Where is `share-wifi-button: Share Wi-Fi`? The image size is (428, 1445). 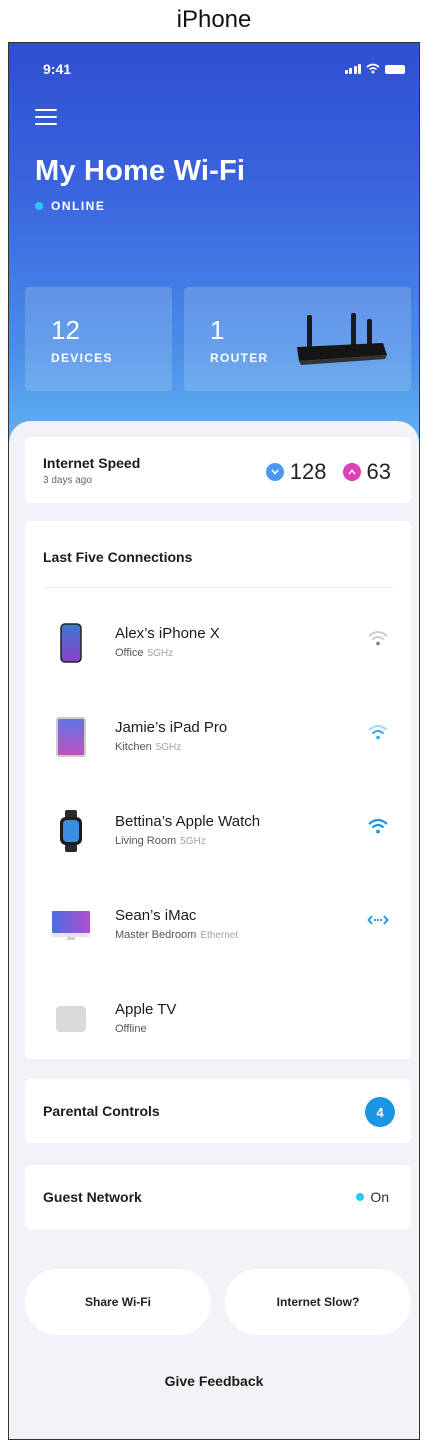 share-wifi-button: Share Wi-Fi is located at coordinates (118, 1302).